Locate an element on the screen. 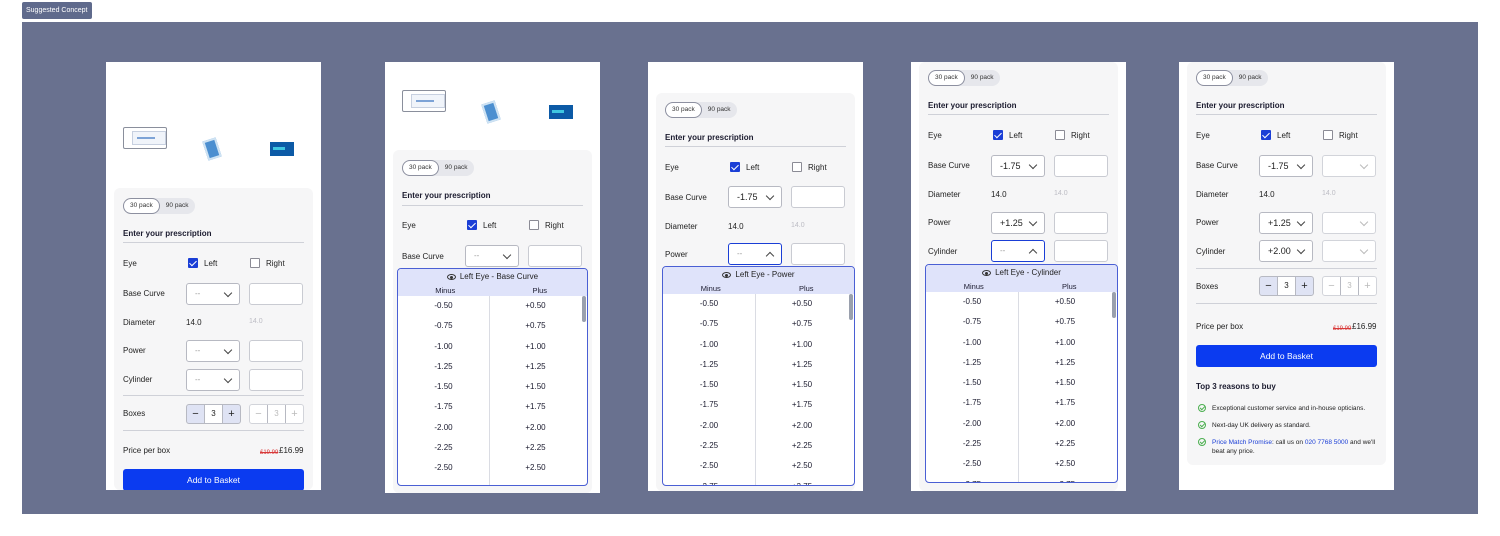  minus-option: -2.00 is located at coordinates (709, 426).